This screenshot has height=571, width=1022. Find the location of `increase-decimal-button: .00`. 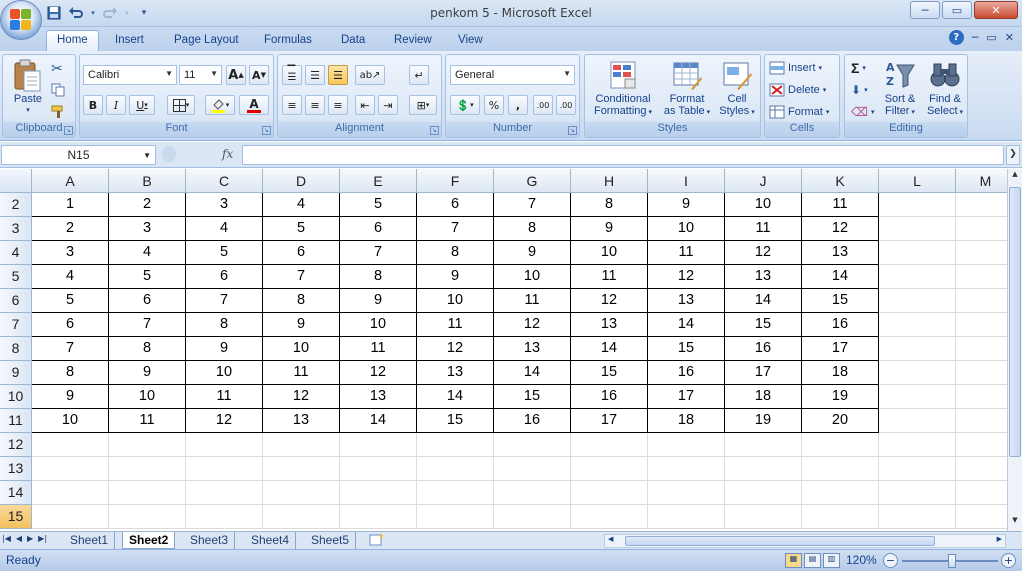

increase-decimal-button: .00 is located at coordinates (543, 105).